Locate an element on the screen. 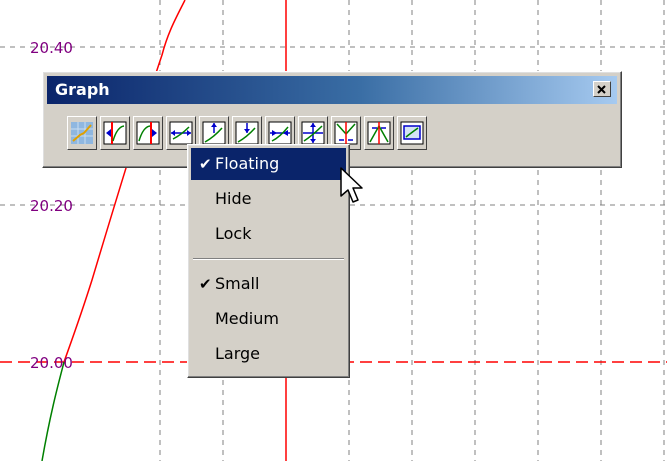  cursor-left-button is located at coordinates (115, 133).